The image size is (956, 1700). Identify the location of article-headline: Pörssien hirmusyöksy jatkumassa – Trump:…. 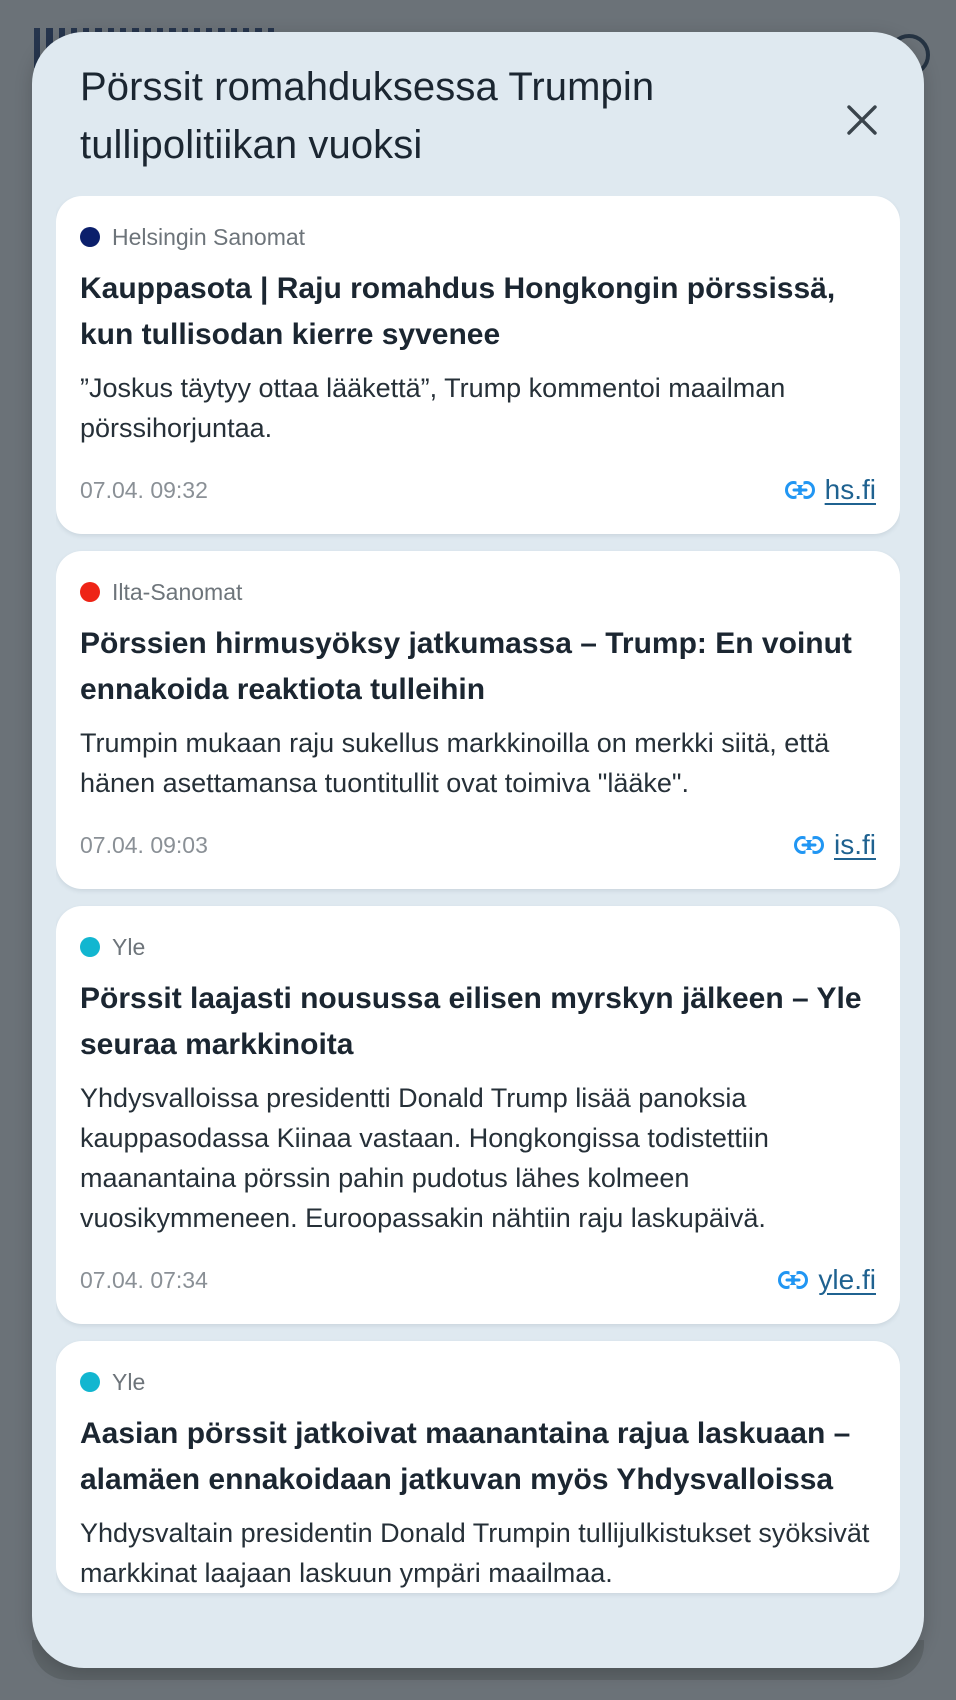
(478, 667).